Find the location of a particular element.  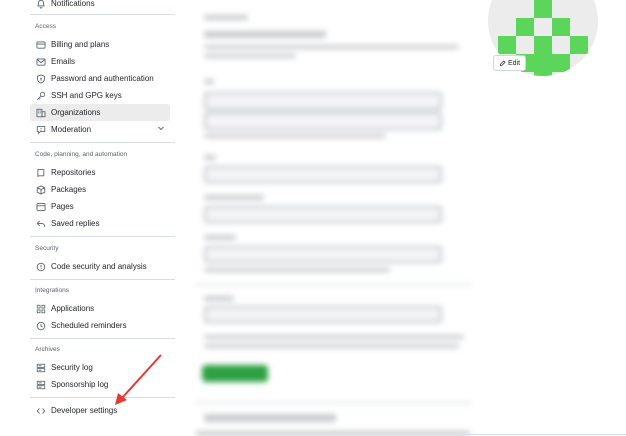

edit-avatar-button: Edit is located at coordinates (510, 63).